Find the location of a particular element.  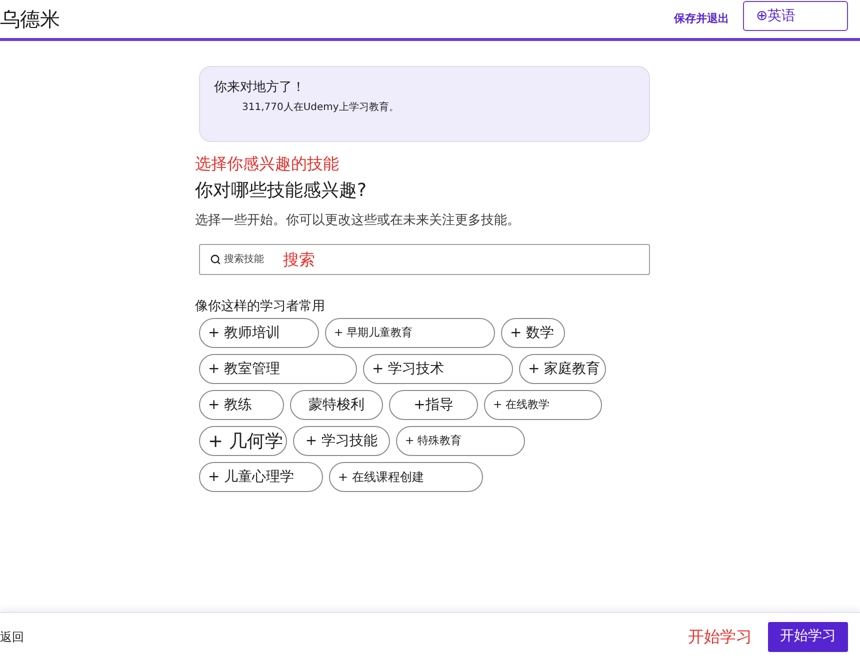

skill-chip: + 学习技能 is located at coordinates (341, 441).